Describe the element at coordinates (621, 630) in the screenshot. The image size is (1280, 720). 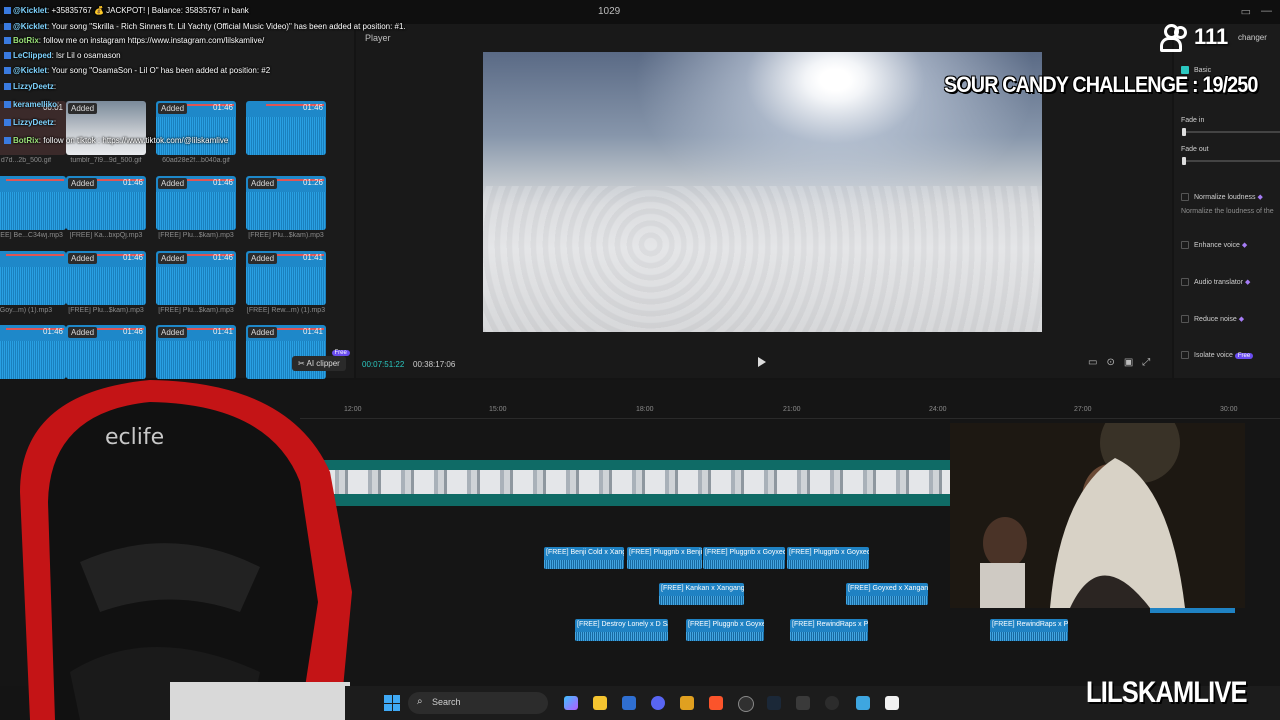
I see `audio-clip: [FREE] Destroy Lonely x D Savs` at that location.